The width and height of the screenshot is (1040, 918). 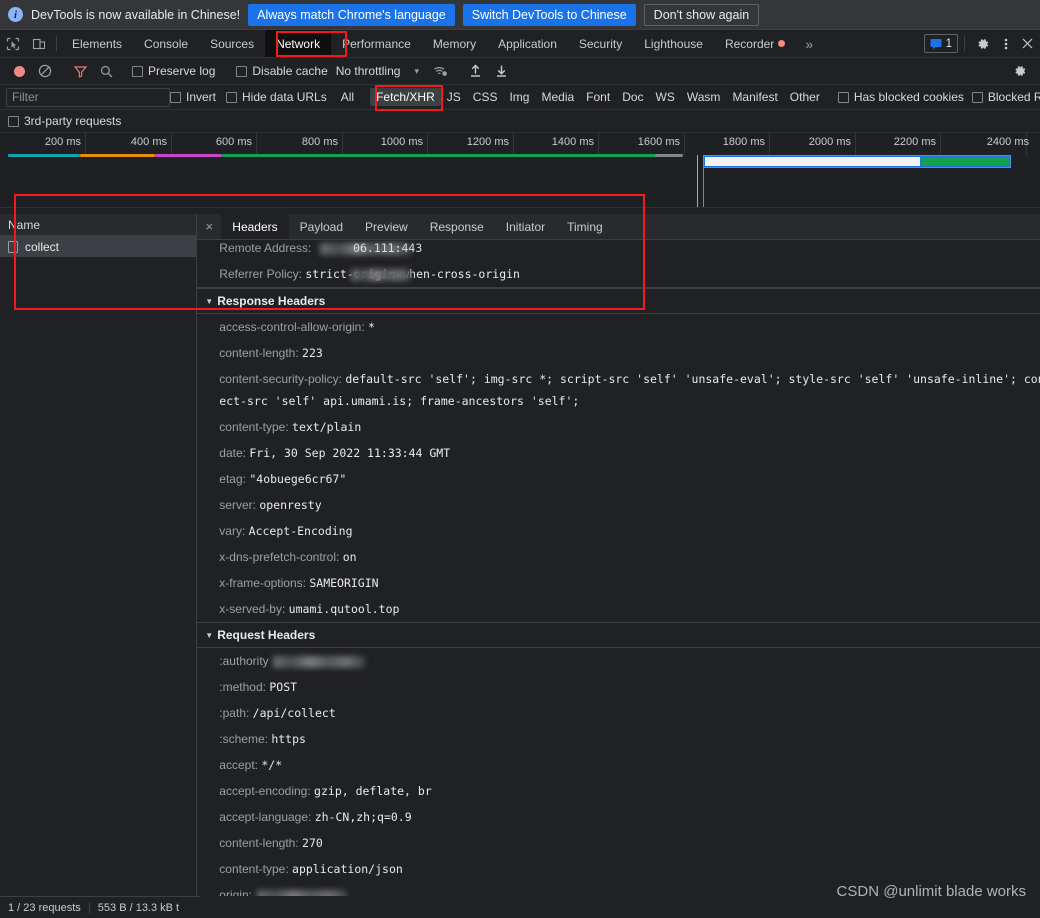 What do you see at coordinates (940, 43) in the screenshot?
I see `message-count-badge: 1` at bounding box center [940, 43].